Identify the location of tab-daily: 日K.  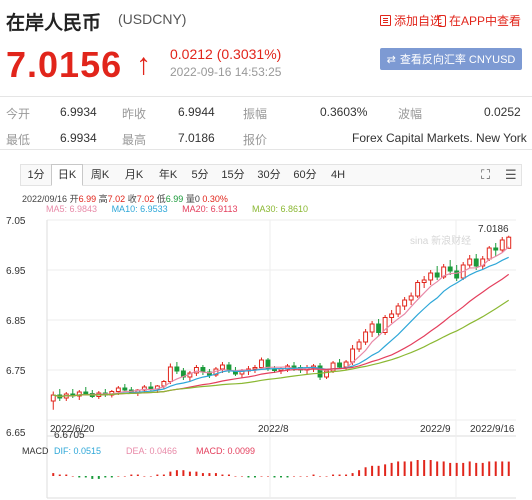
(67, 175).